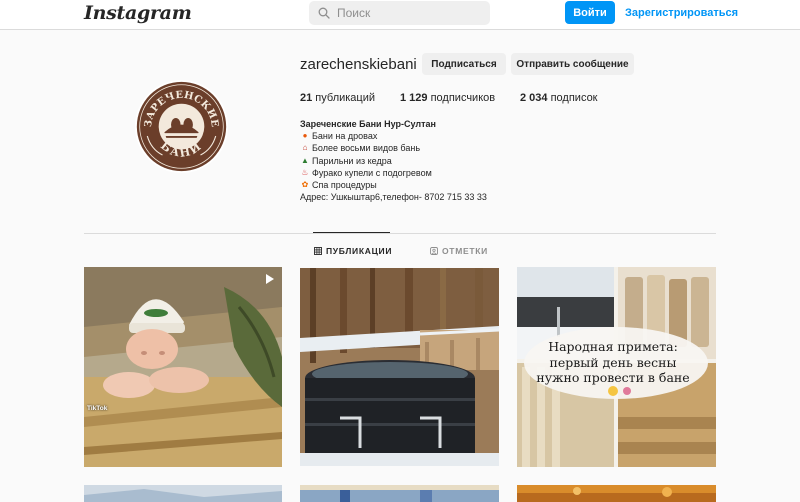 The width and height of the screenshot is (800, 502). Describe the element at coordinates (305, 160) in the screenshot. I see `tree-icon: ▲` at that location.